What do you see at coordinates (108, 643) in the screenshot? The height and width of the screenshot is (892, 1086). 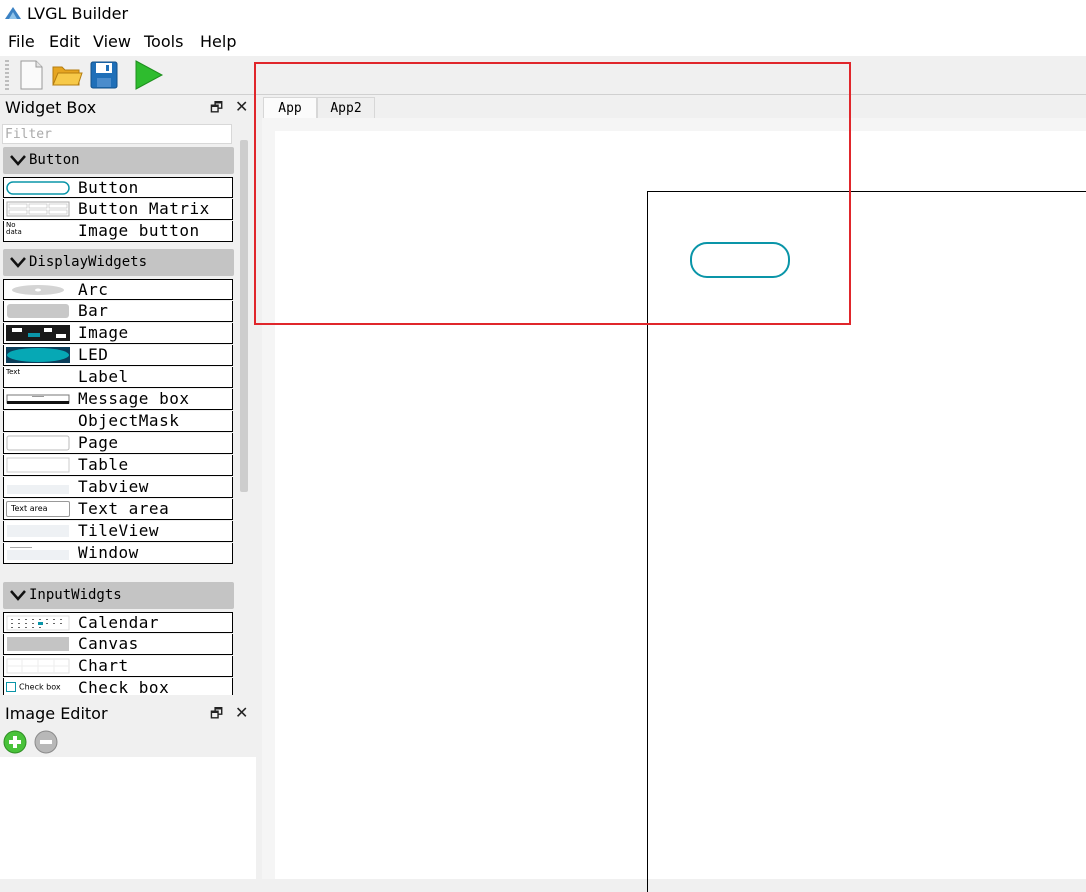 I see `widget-label: Canvas` at bounding box center [108, 643].